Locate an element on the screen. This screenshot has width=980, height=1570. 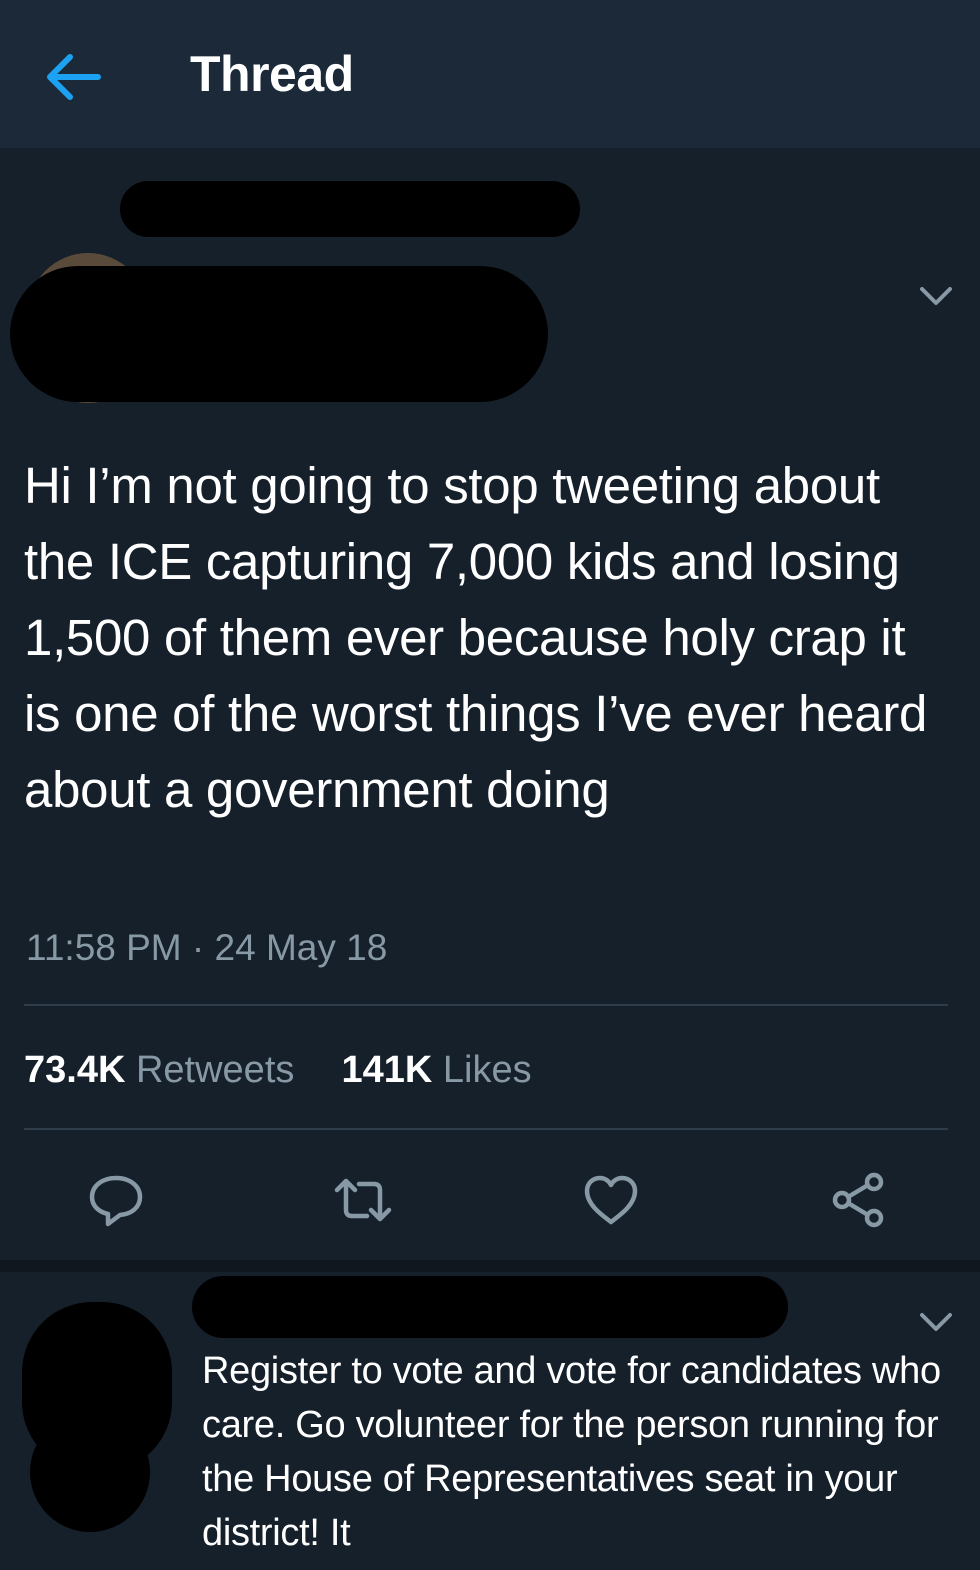
reply-button is located at coordinates (116, 1200).